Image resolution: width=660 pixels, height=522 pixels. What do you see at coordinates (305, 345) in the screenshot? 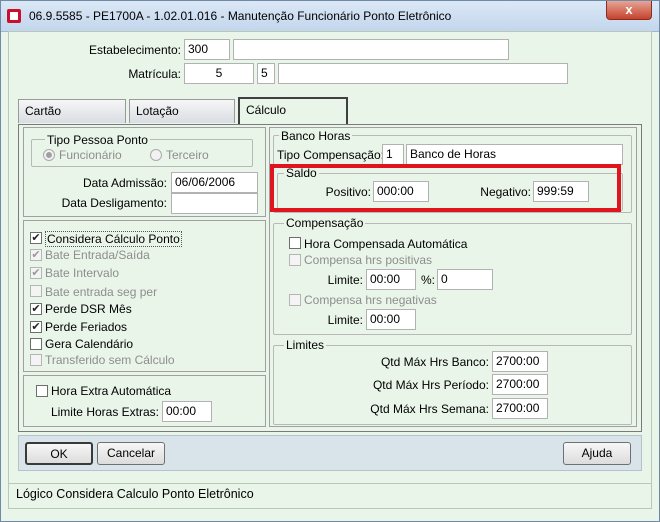
I see `limites-title: Limites` at bounding box center [305, 345].